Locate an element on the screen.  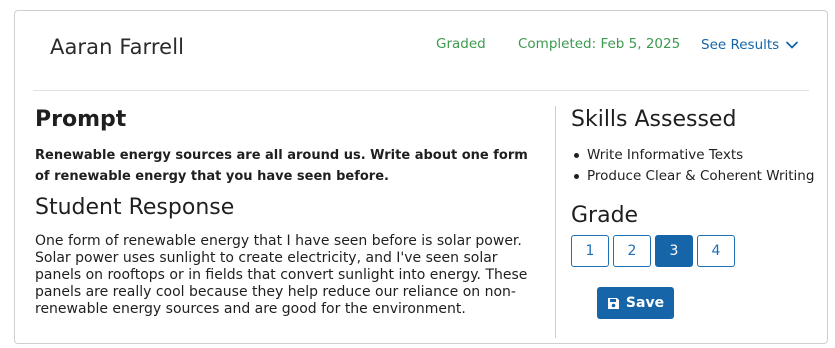
header-divider is located at coordinates (421, 90).